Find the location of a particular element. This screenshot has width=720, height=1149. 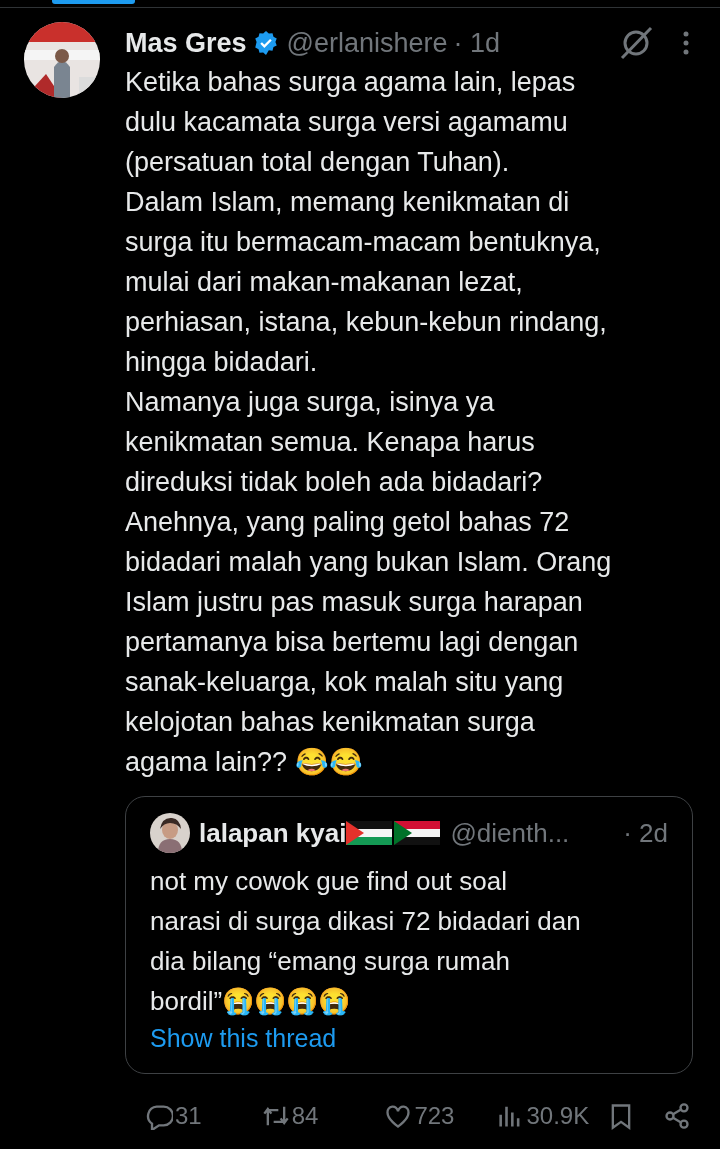

post-time: · 1d is located at coordinates (477, 43).